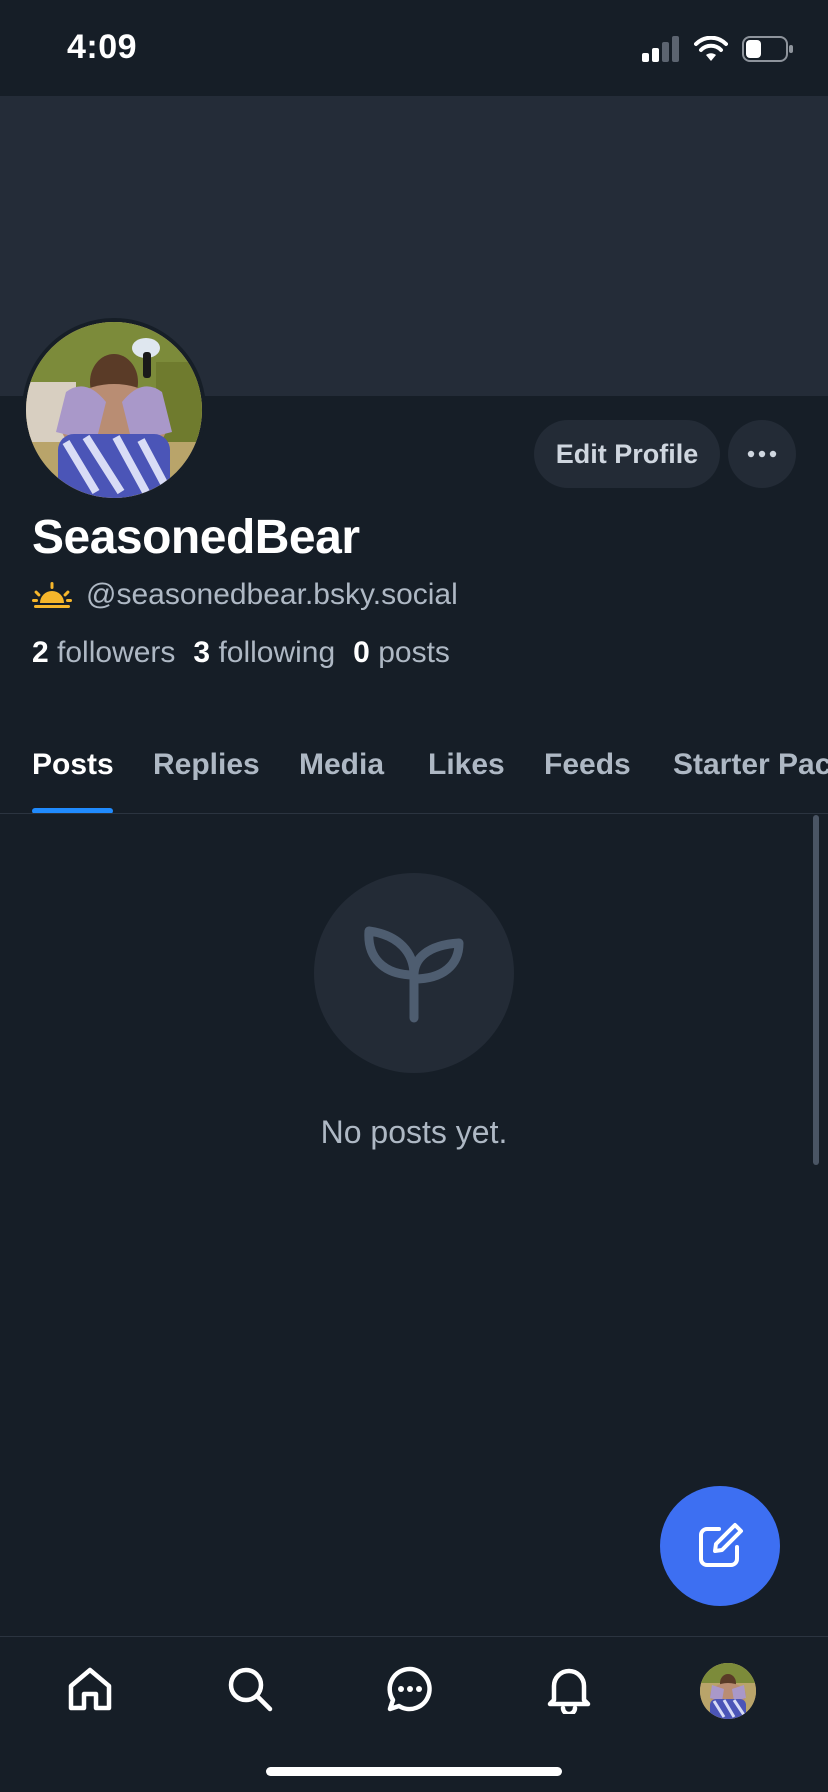  I want to click on tab-feeds: Feeds, so click(587, 765).